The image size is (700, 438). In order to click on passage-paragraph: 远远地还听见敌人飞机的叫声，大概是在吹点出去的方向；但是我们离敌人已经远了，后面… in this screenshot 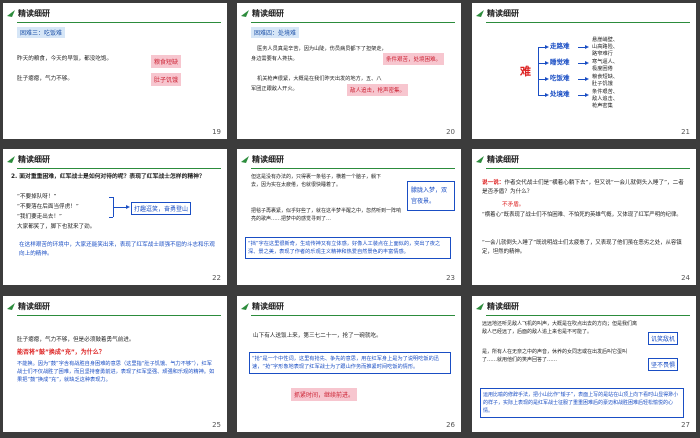, I will do `click(560, 328)`.